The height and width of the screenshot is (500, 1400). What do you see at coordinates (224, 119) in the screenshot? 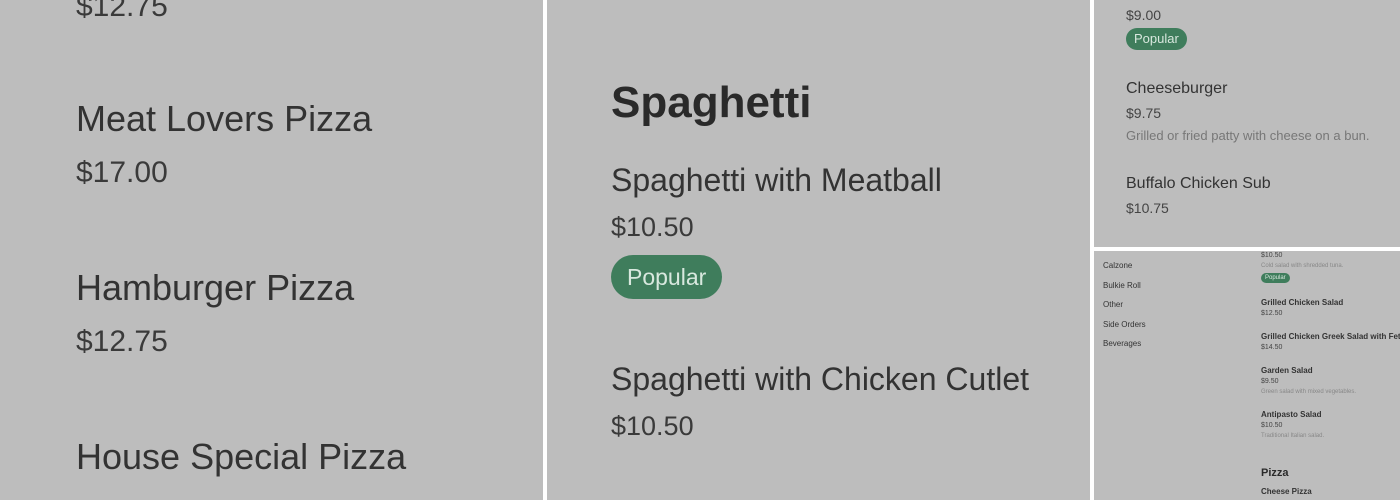
I see `menu-item-name: Meat Lovers Pizza` at bounding box center [224, 119].